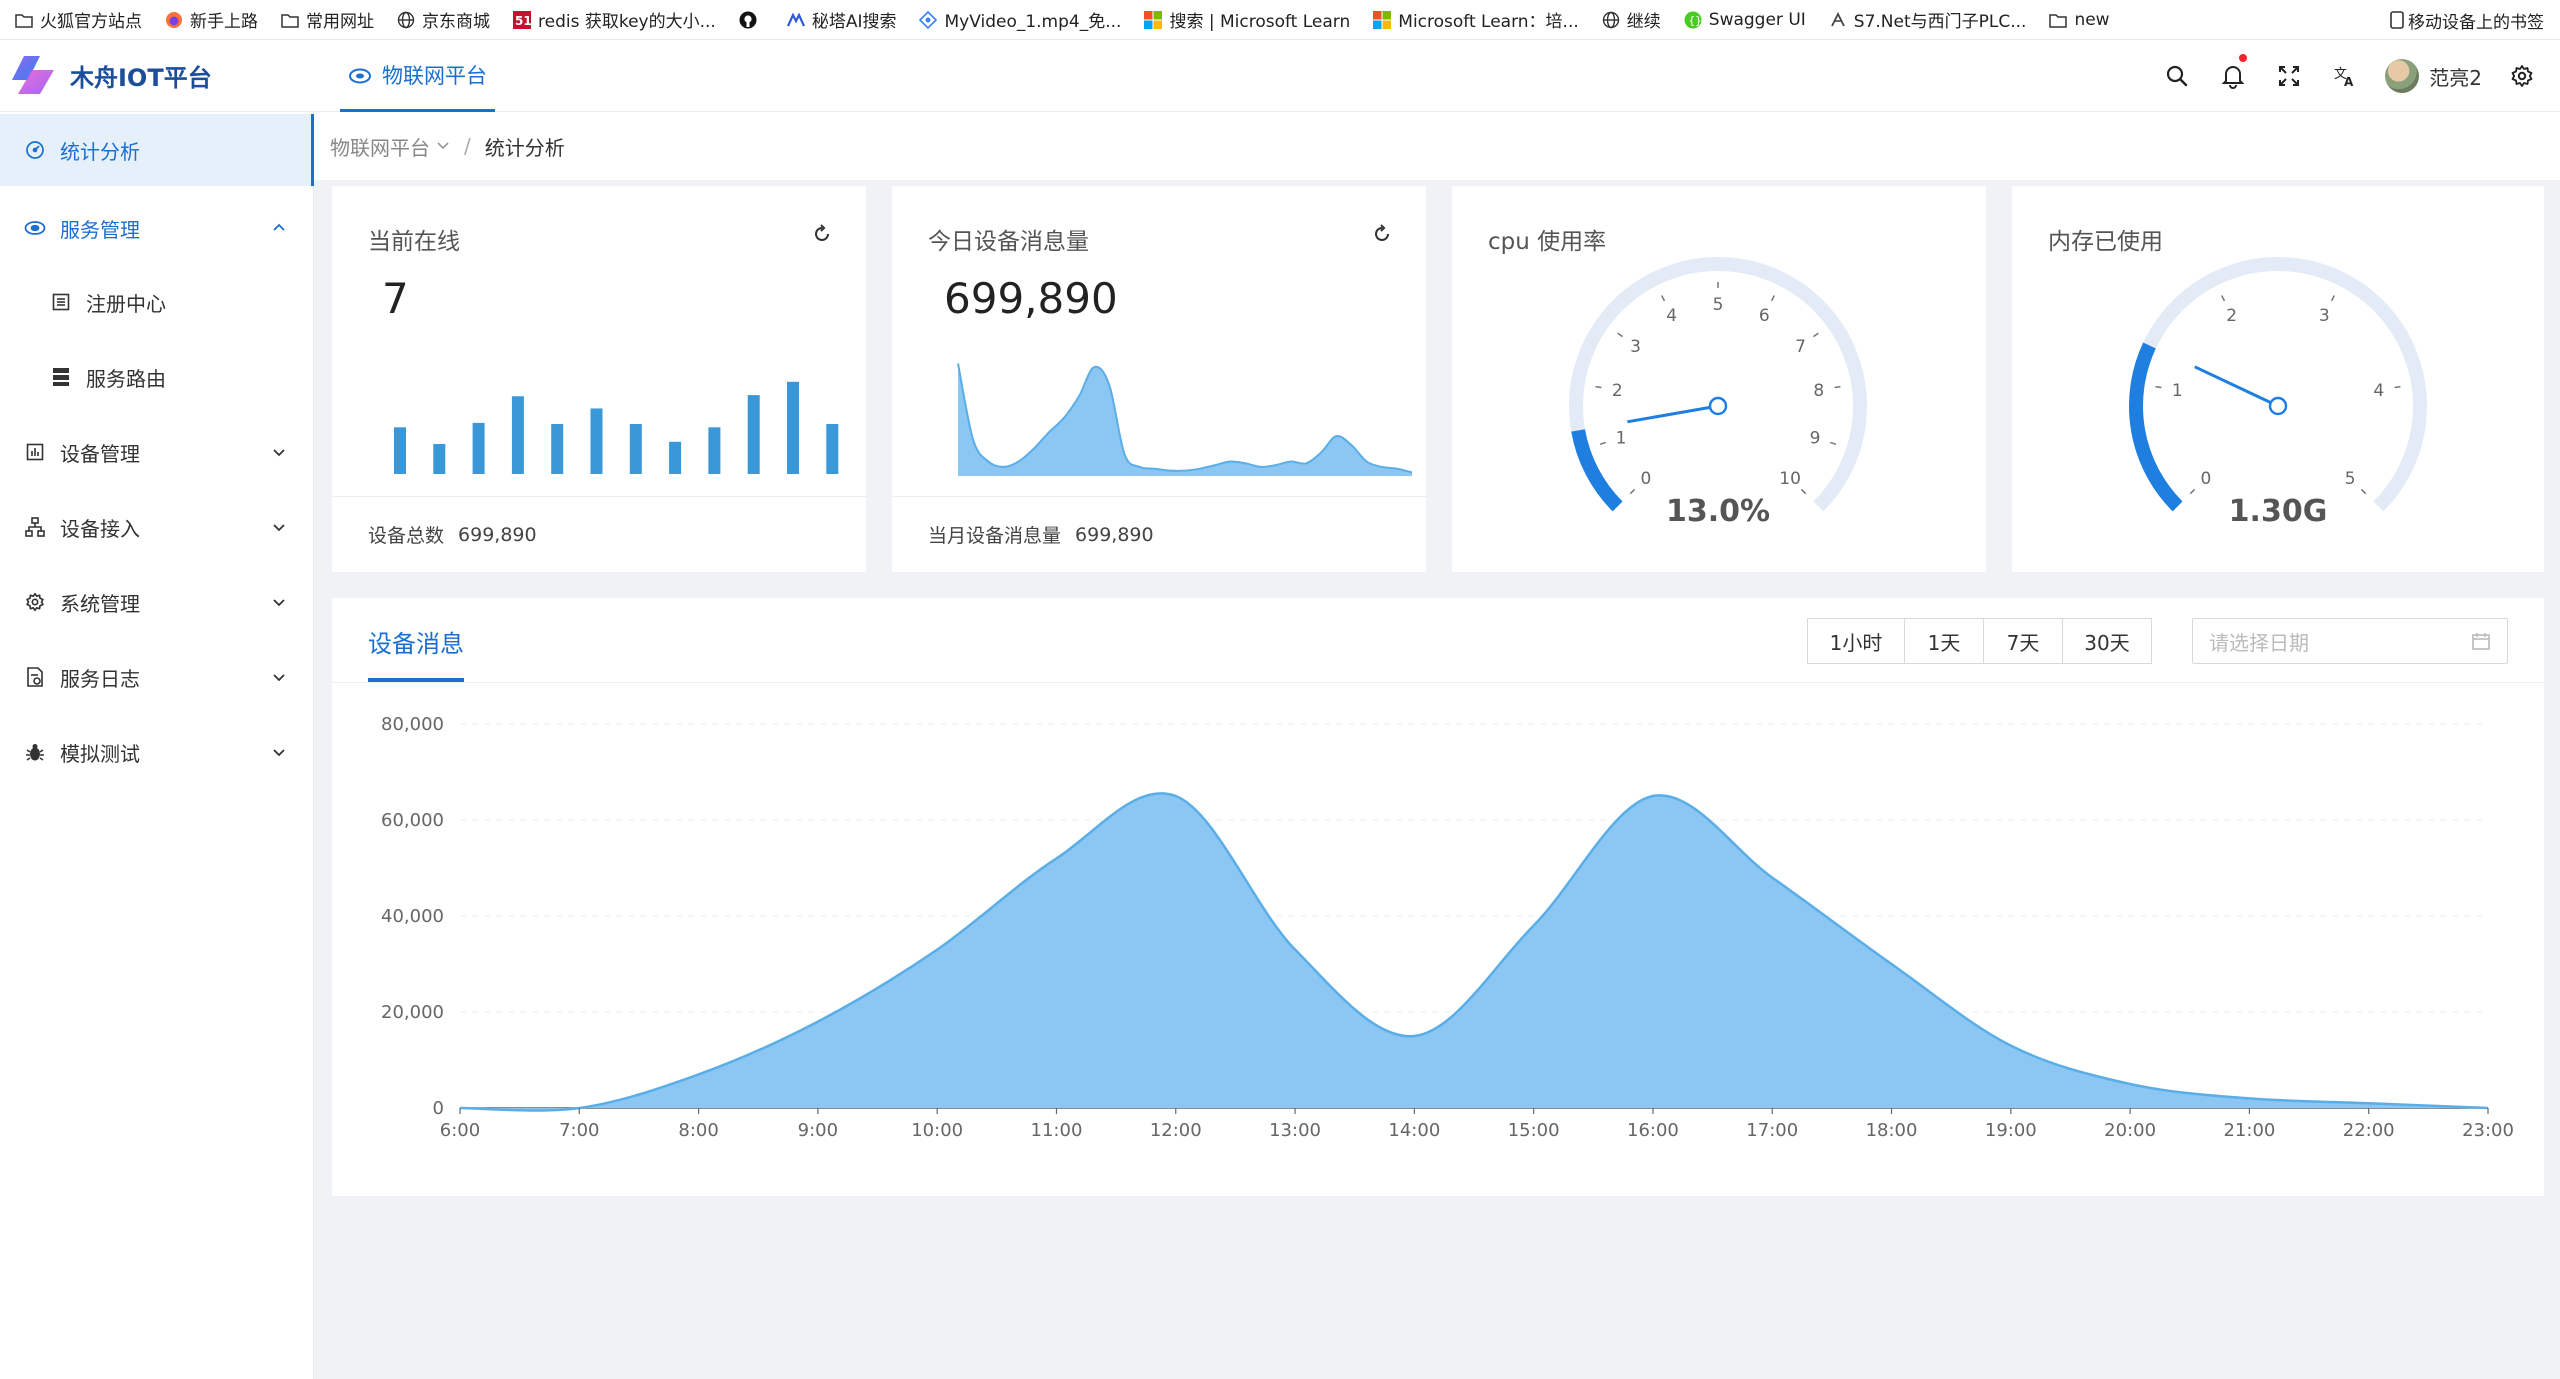  Describe the element at coordinates (796, 20) in the screenshot. I see `metaso-icon` at that location.